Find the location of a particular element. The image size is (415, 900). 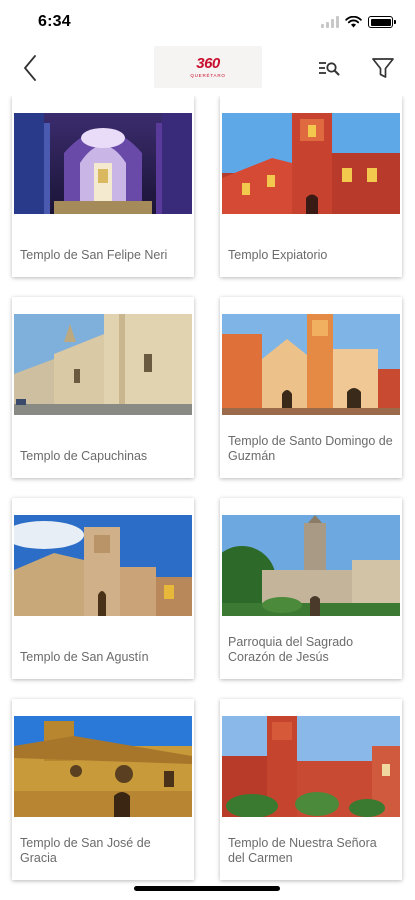

chevron-left-icon is located at coordinates (30, 68).